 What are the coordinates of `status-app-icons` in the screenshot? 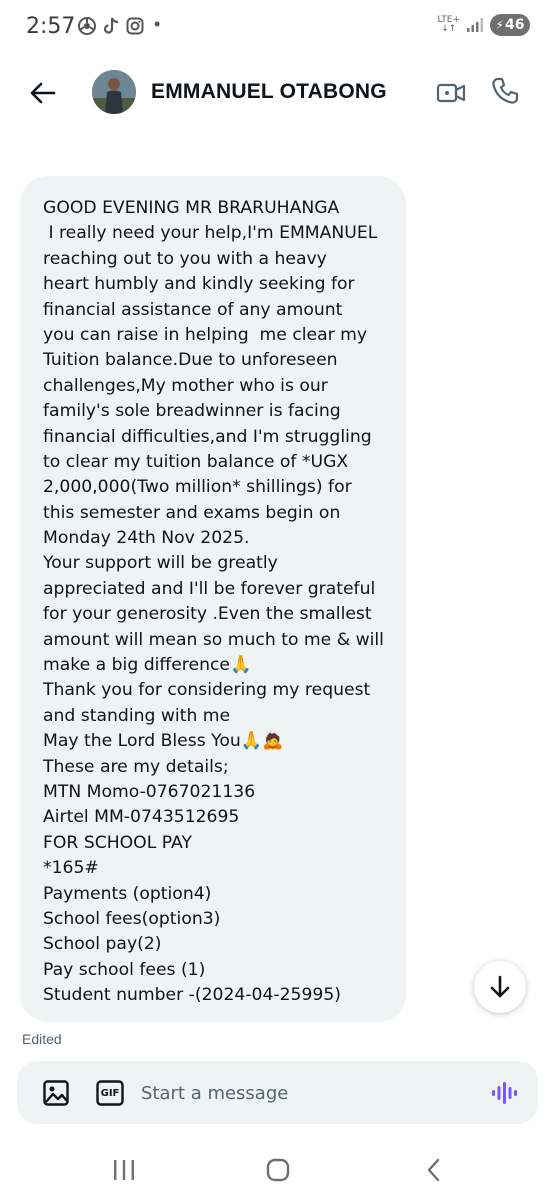 It's located at (111, 26).